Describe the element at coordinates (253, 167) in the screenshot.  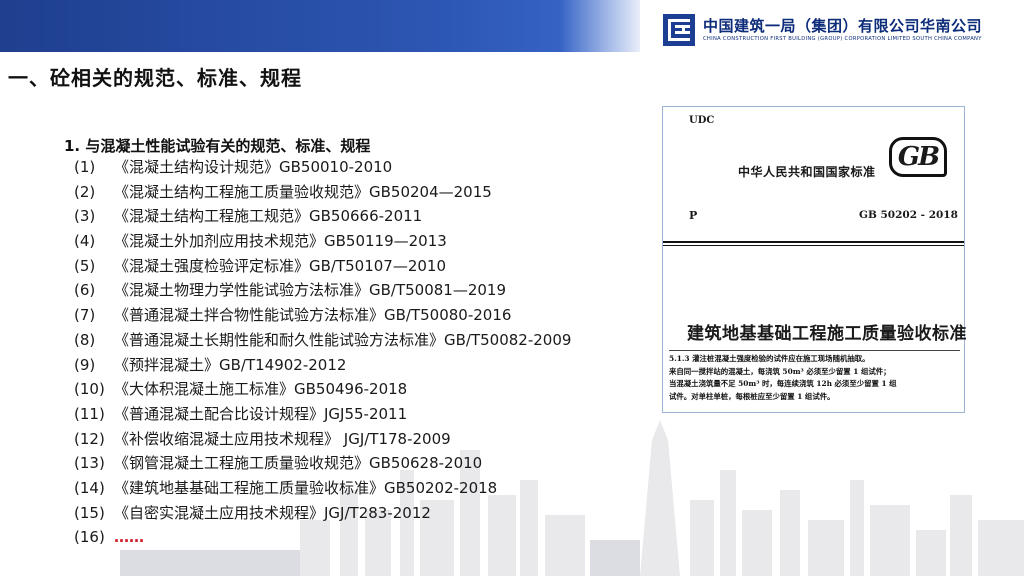
I see `item-text: 《混凝土结构设计规范》GB50010-2010` at that location.